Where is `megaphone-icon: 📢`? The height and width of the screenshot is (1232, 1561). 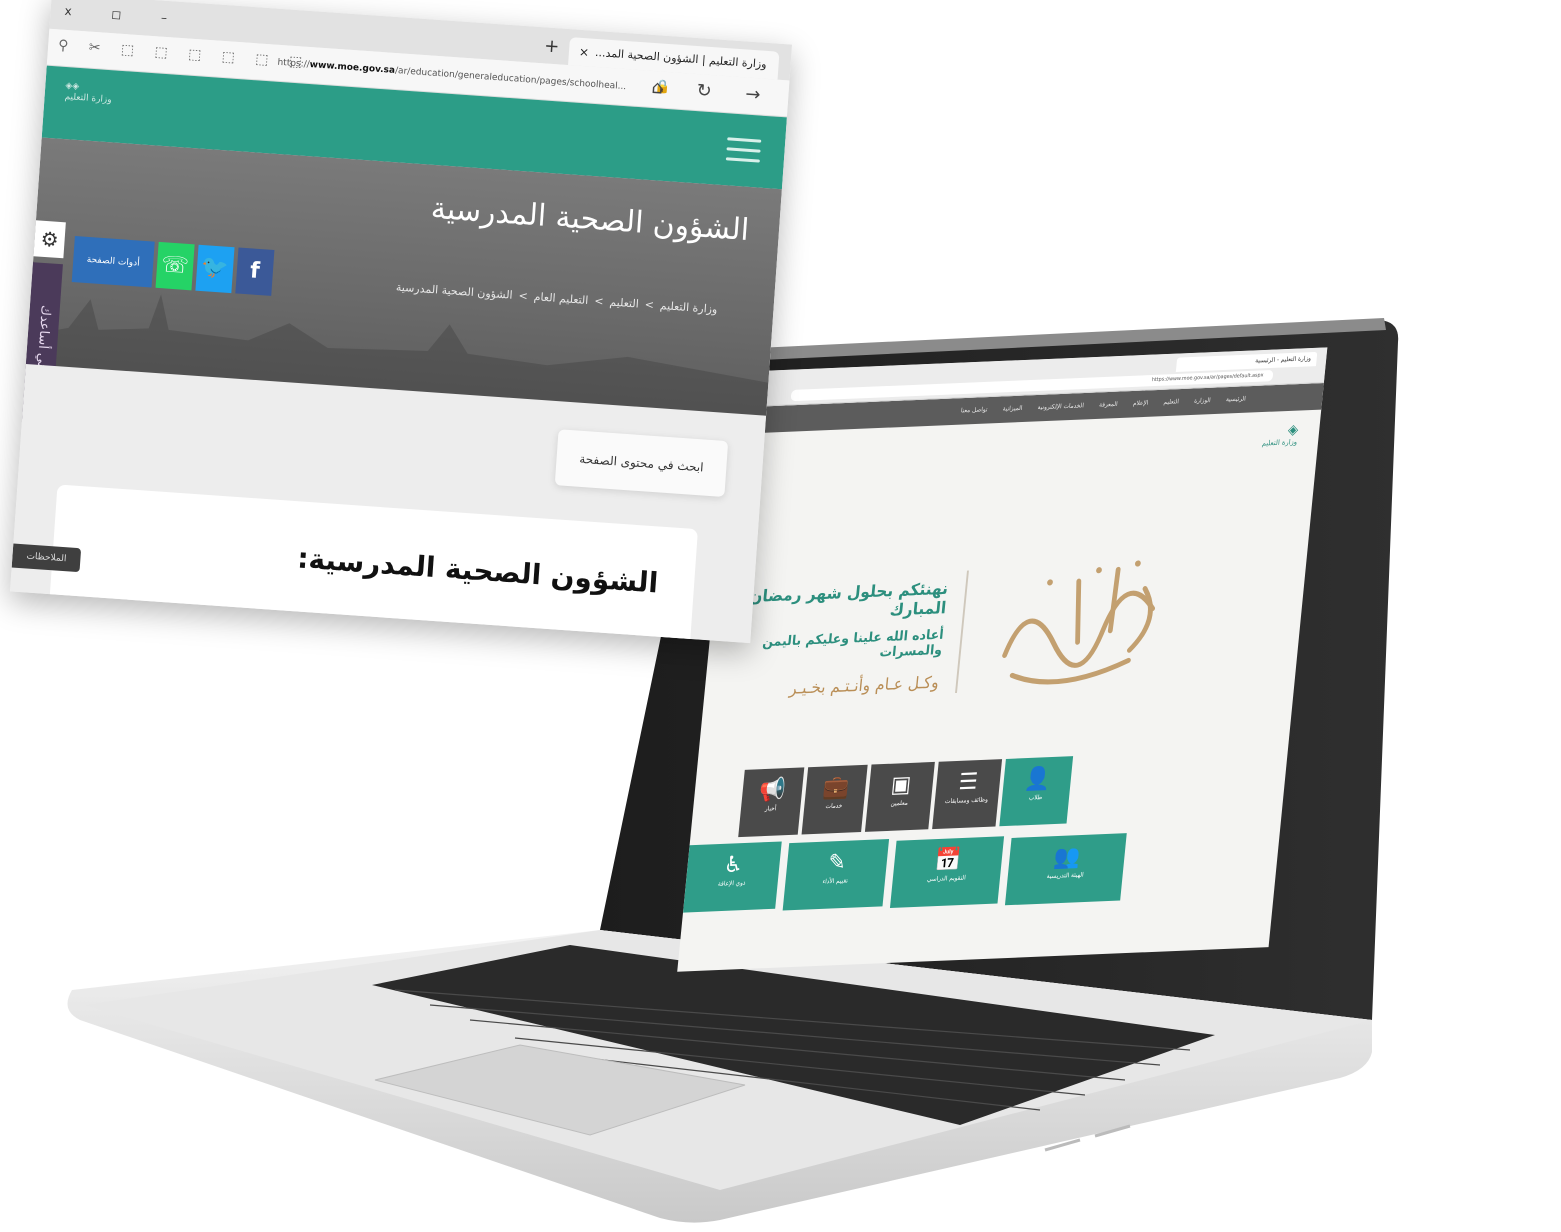 megaphone-icon: 📢 is located at coordinates (772, 790).